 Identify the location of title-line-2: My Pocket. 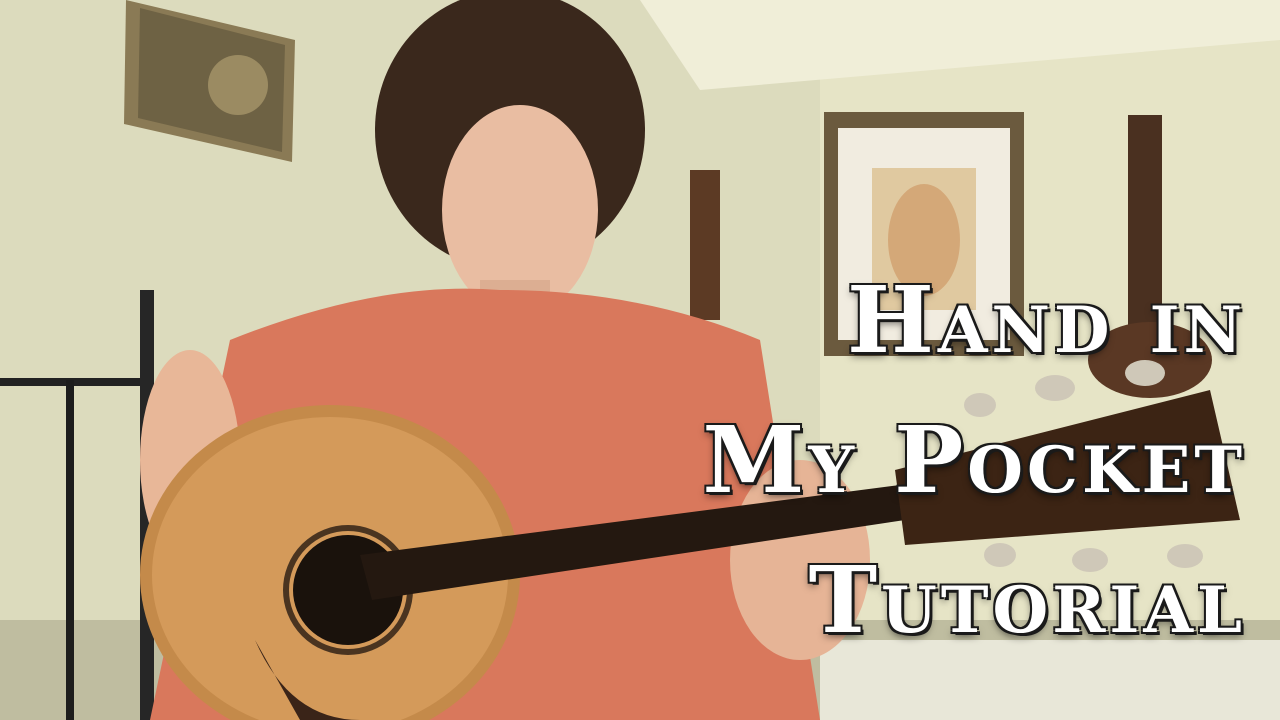
(974, 460).